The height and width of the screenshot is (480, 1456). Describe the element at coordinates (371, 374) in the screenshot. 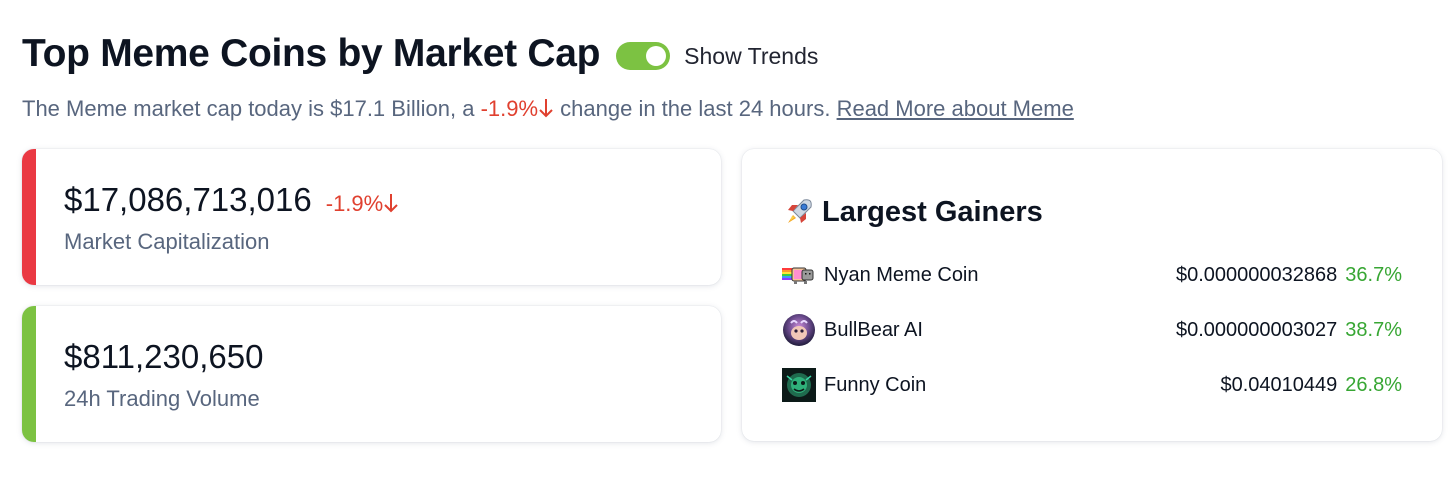

I see `volume-card: $811,230,650 24h Trading Volume` at that location.